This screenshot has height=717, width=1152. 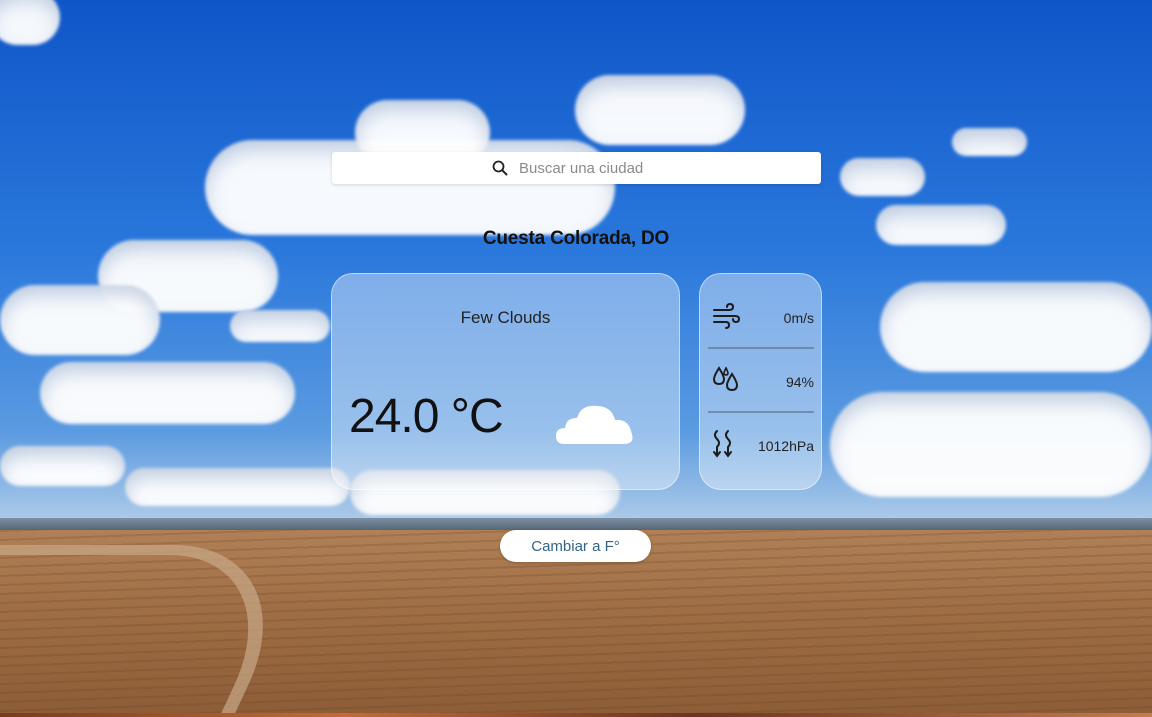 What do you see at coordinates (576, 238) in the screenshot?
I see `city-name: Cuesta Colorada, DO` at bounding box center [576, 238].